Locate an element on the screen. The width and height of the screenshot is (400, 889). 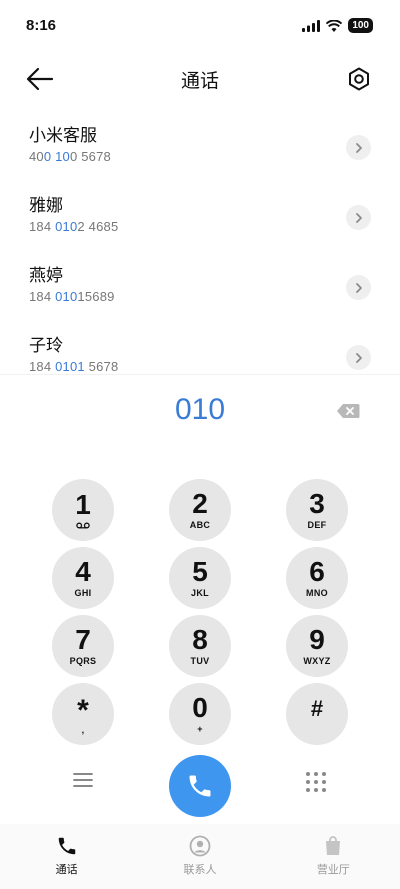
key-digit: 5 is located at coordinates (200, 571).